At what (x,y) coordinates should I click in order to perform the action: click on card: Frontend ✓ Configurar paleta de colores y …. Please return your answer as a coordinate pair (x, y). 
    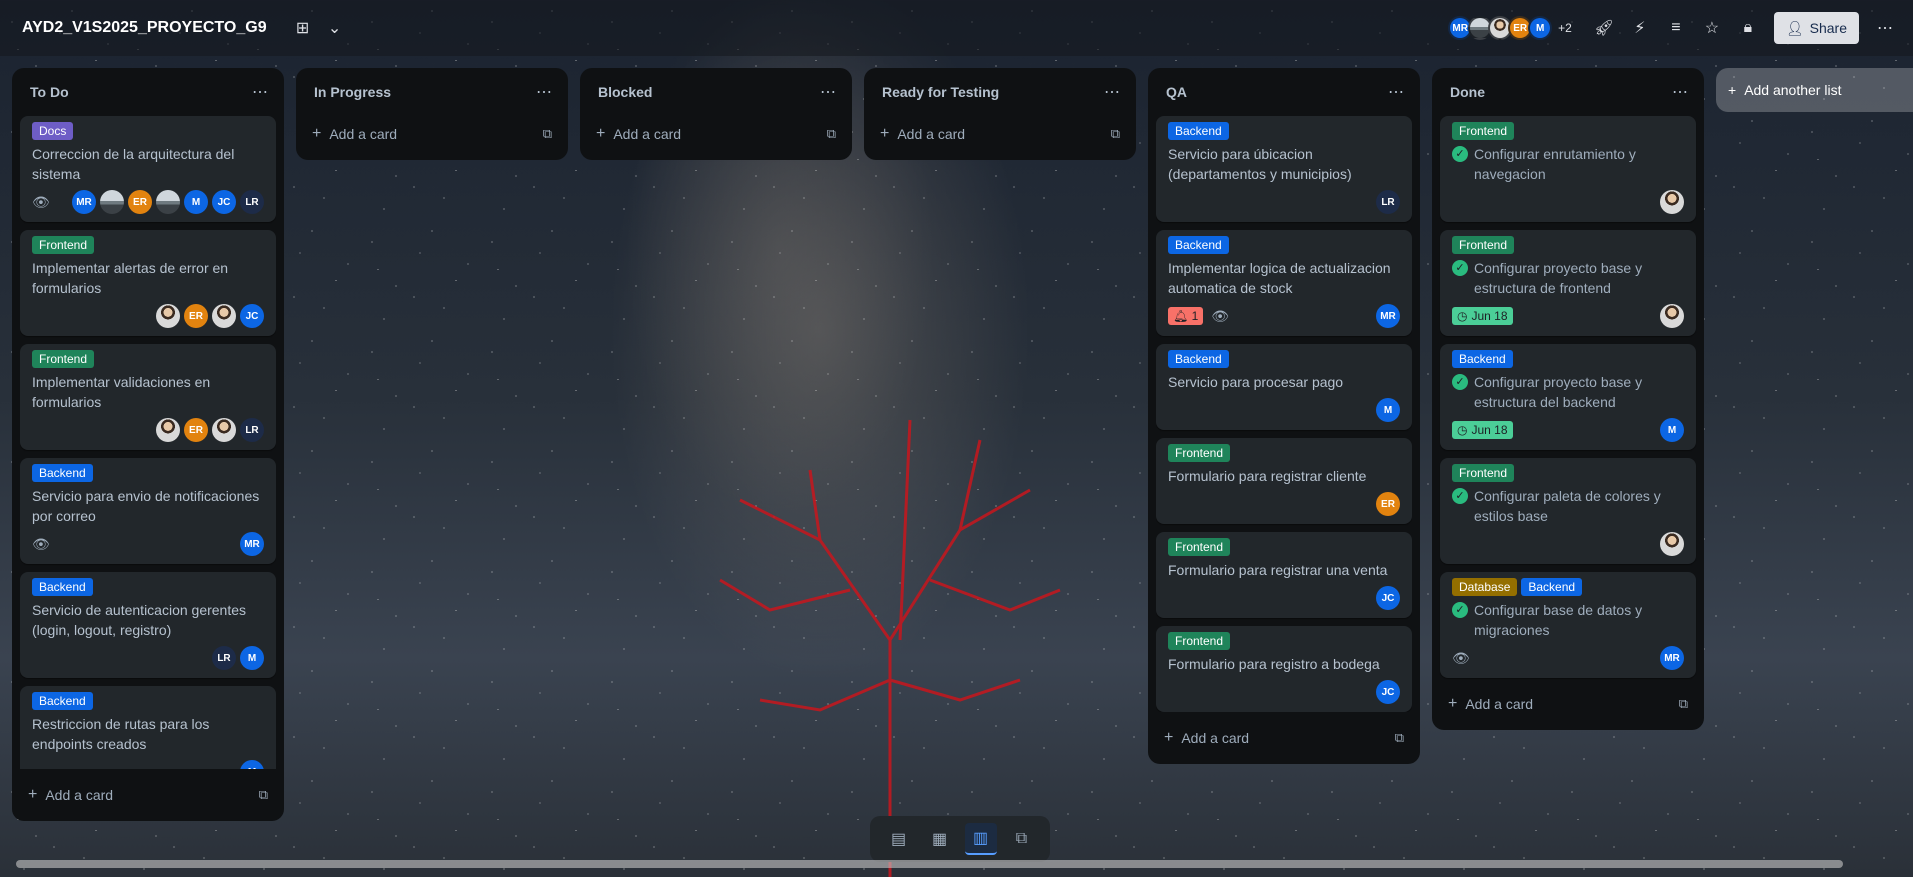
    Looking at the image, I should click on (1568, 511).